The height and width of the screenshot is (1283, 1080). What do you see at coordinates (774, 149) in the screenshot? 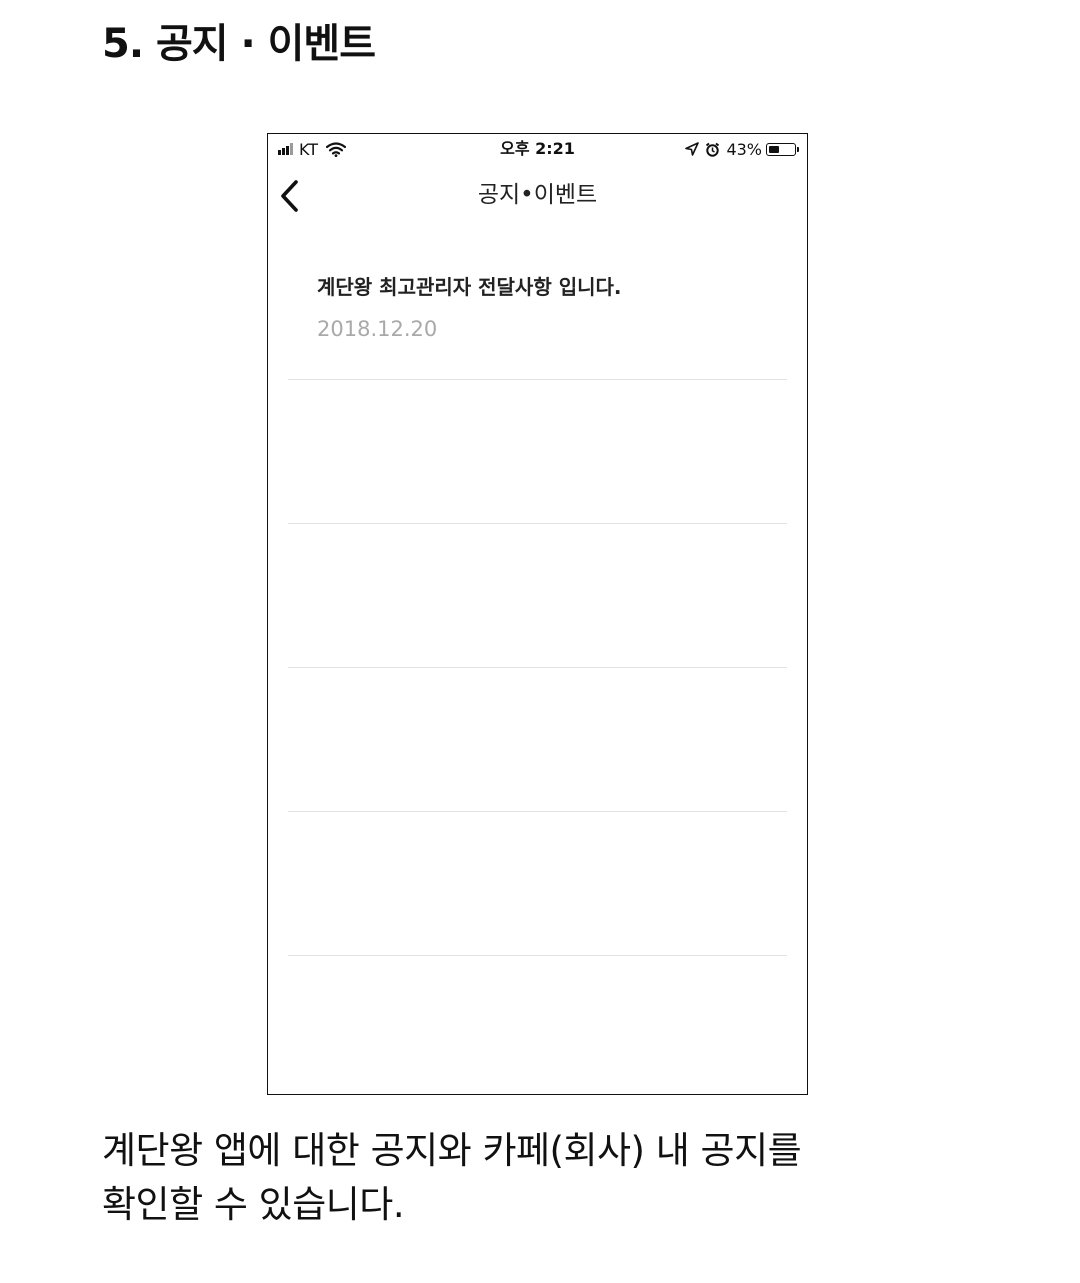
I see `battery-fill` at bounding box center [774, 149].